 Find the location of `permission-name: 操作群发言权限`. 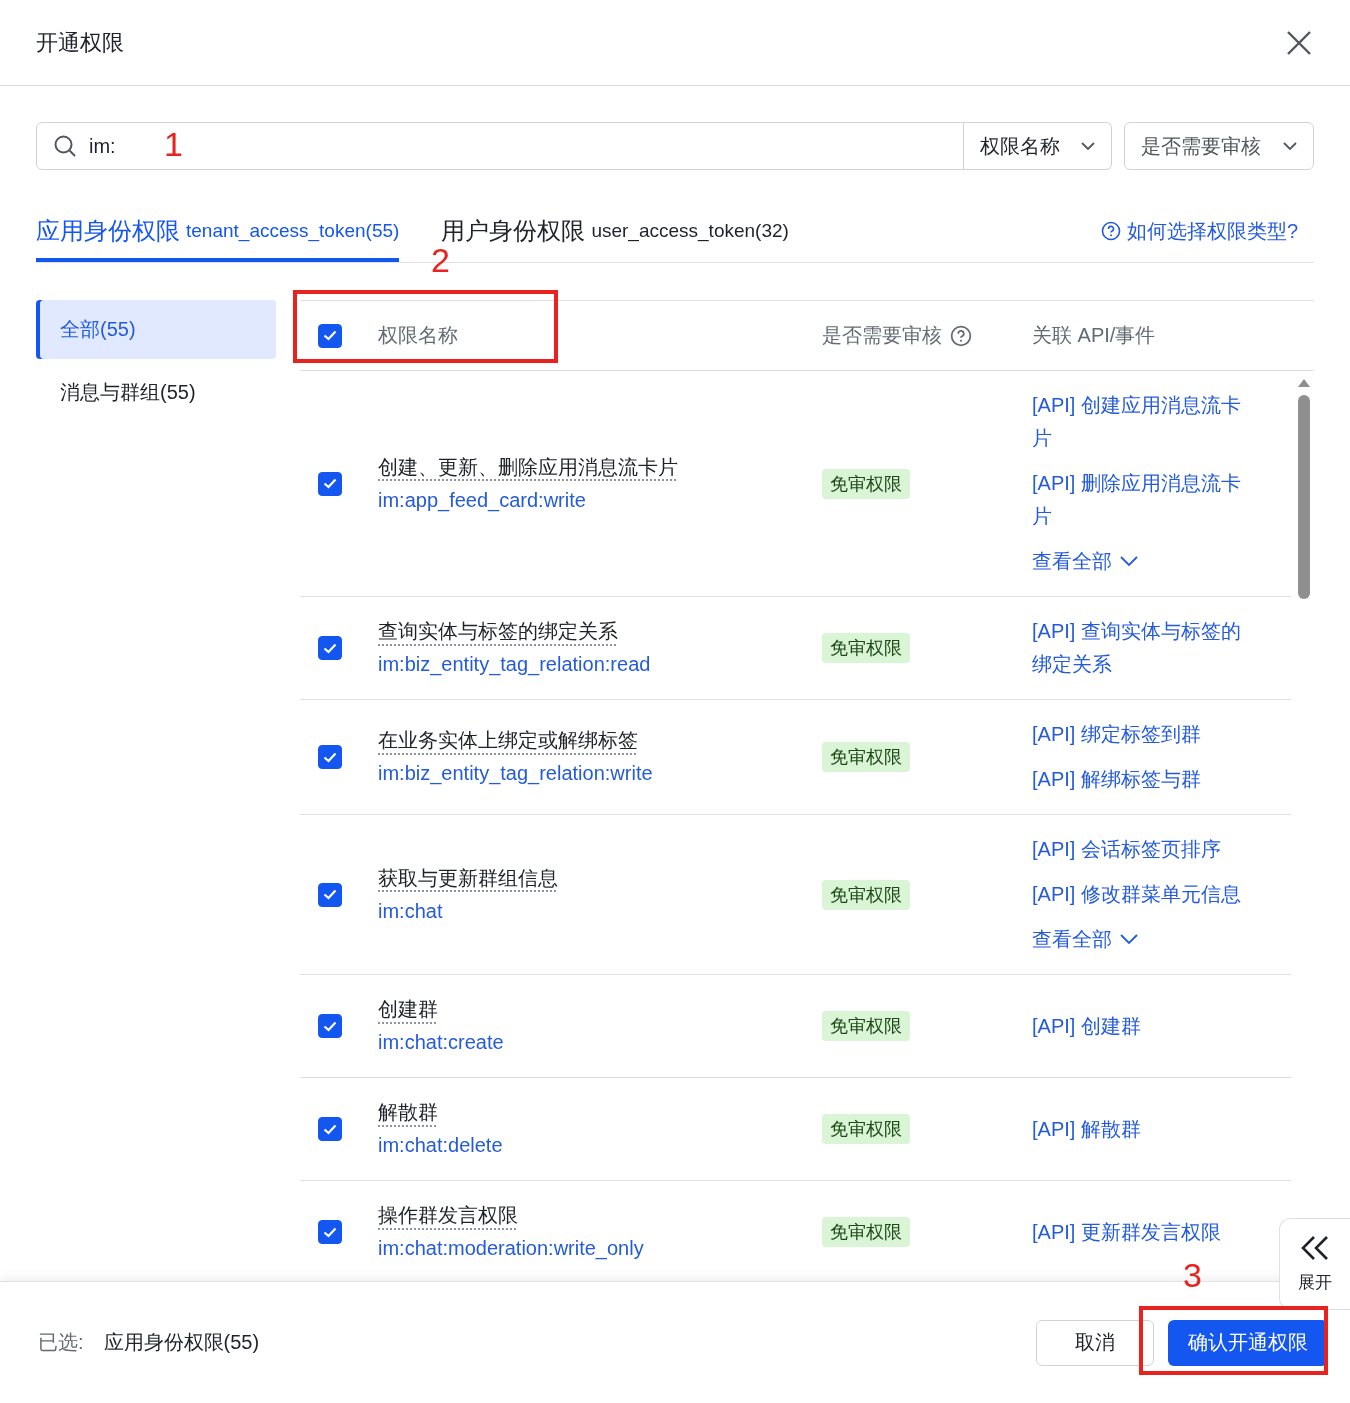

permission-name: 操作群发言权限 is located at coordinates (448, 1215).